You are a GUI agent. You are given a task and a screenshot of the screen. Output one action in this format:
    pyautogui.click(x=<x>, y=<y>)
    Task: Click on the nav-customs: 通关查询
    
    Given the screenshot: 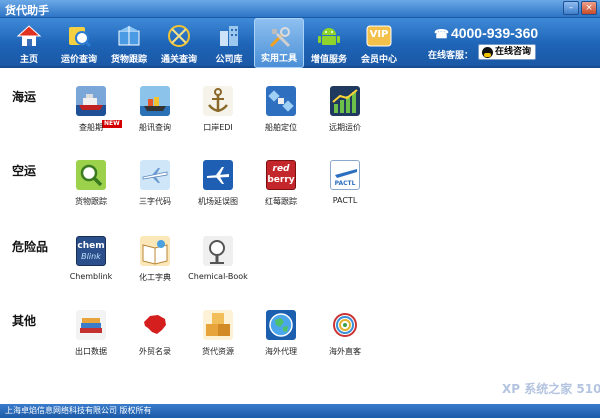 What is the action you would take?
    pyautogui.click(x=179, y=43)
    